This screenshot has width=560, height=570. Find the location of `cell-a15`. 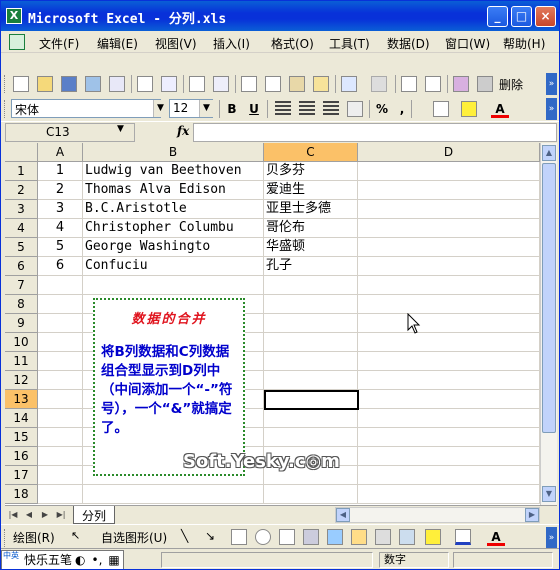

cell-a15 is located at coordinates (60, 437).